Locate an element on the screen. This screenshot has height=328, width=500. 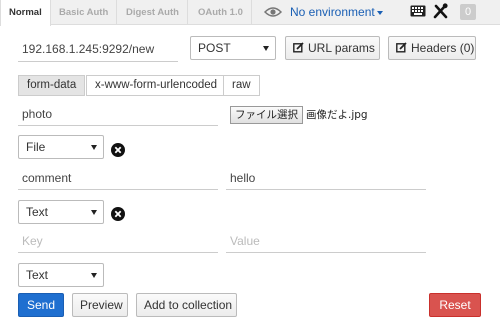
environment-label: No environment is located at coordinates (332, 12).